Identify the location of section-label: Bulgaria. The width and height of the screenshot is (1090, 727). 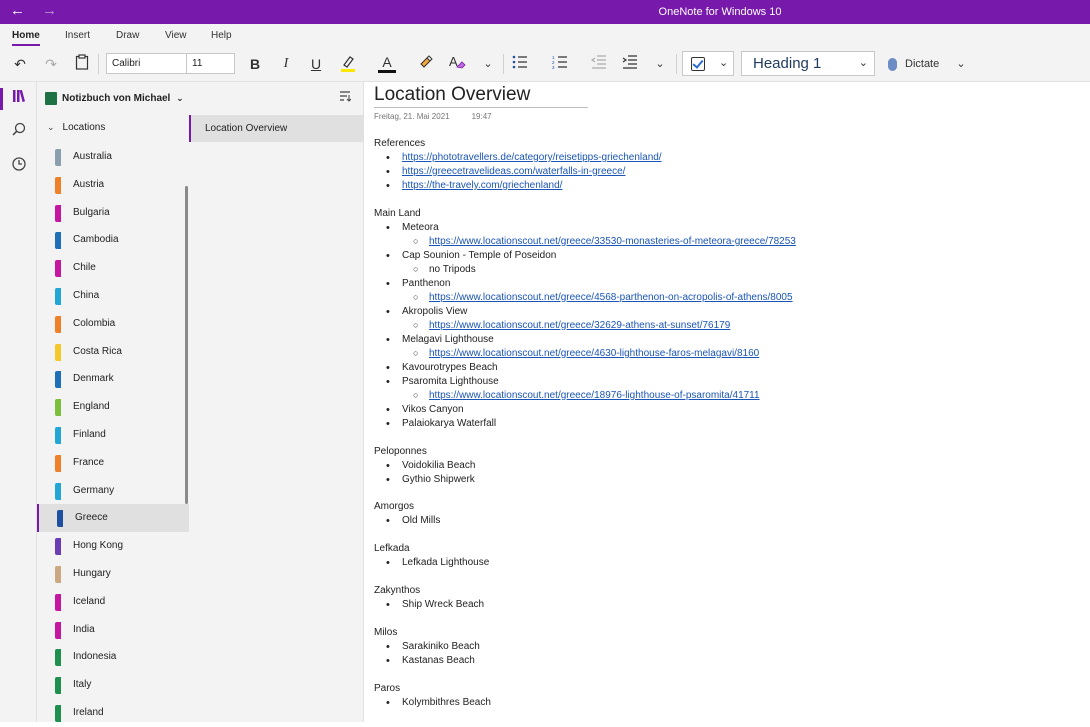
(91, 212).